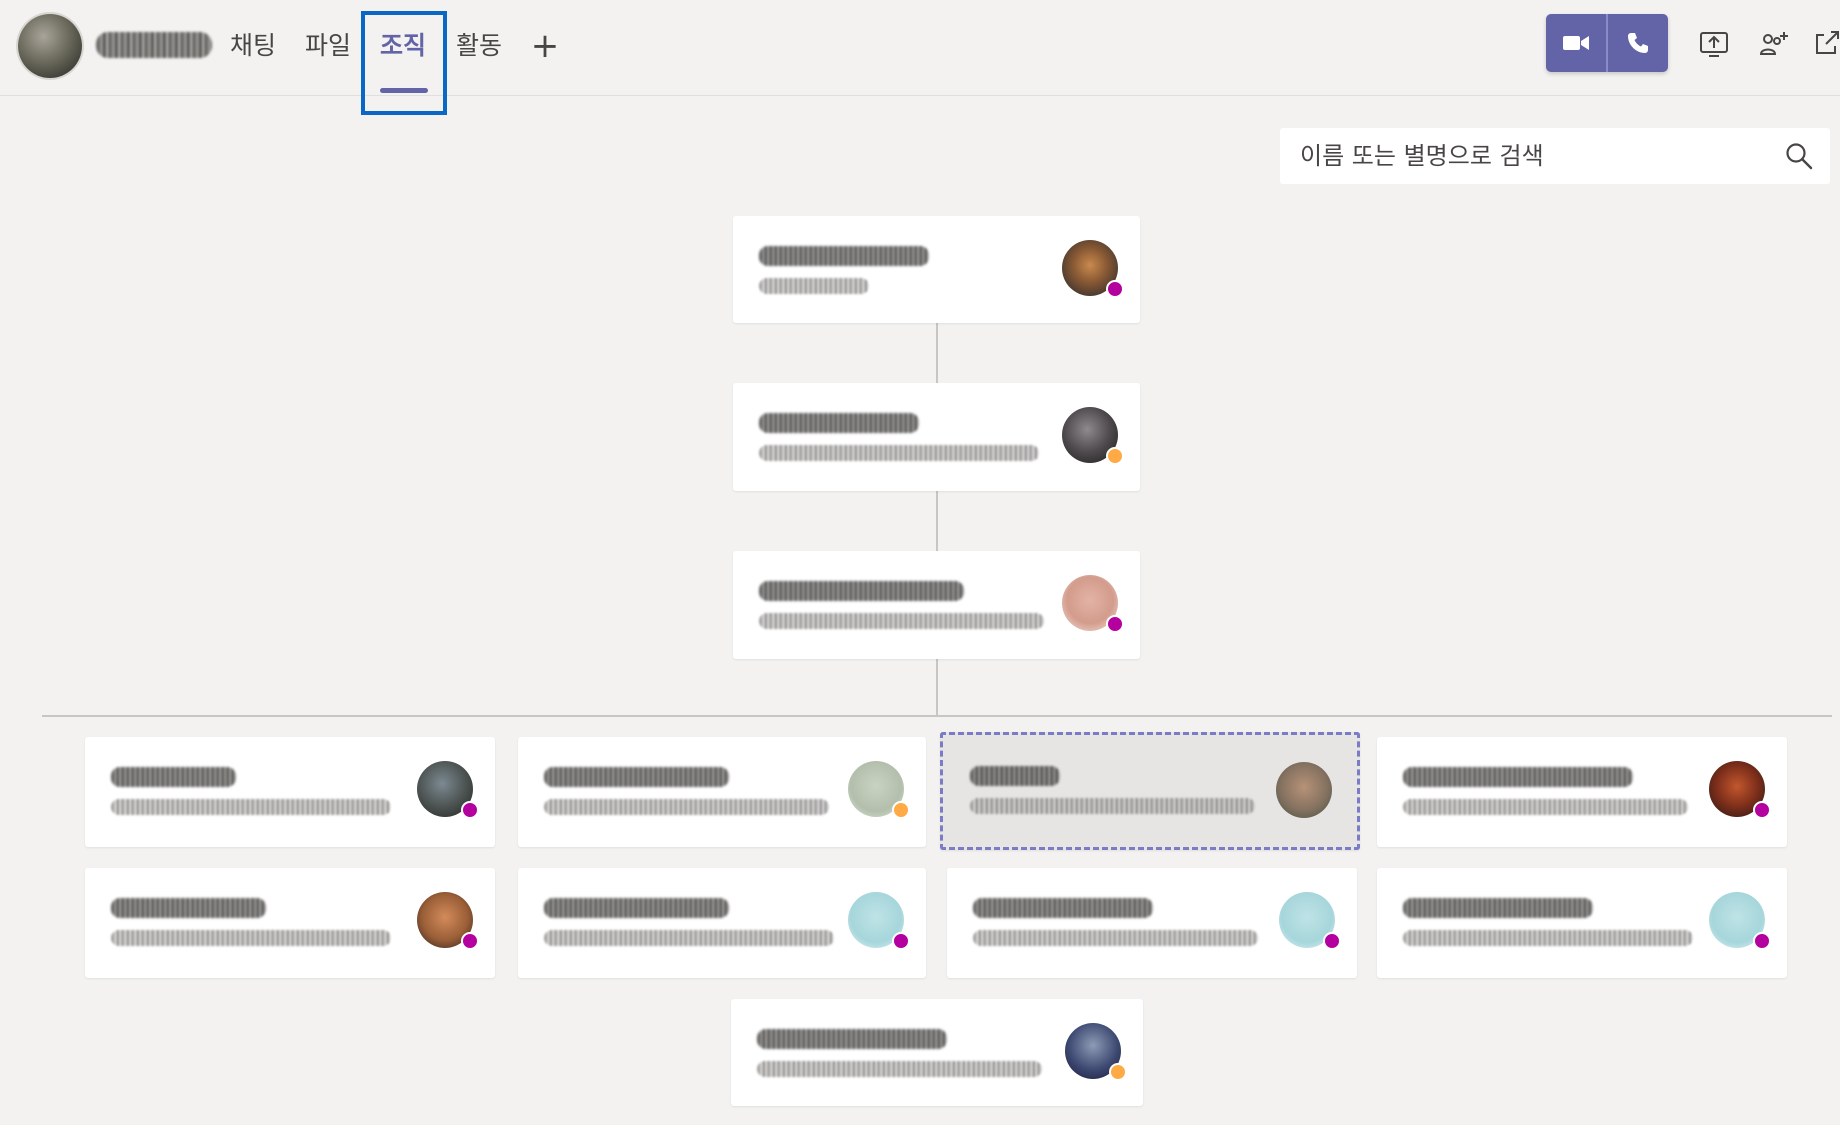  I want to click on add-people-button, so click(1774, 44).